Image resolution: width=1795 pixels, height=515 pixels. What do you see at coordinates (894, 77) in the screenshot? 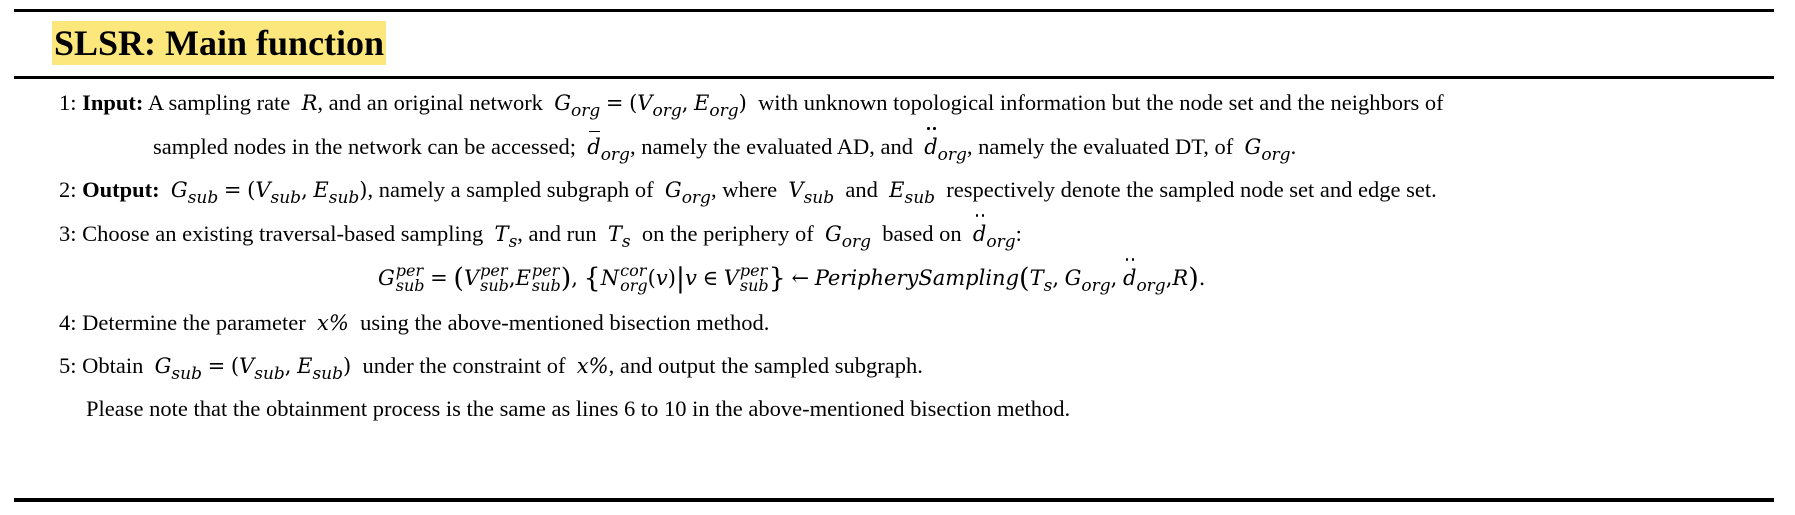
I see `header-rule` at bounding box center [894, 77].